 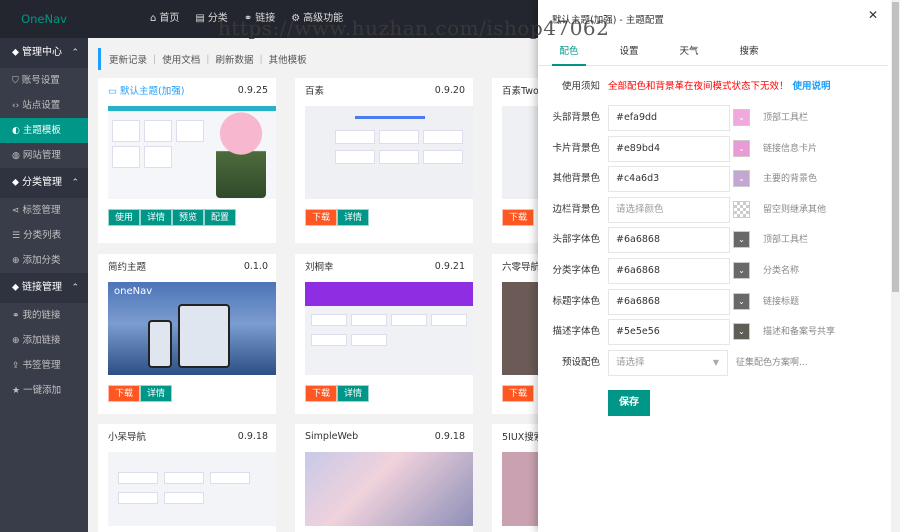 I want to click on code-icon: ‹›, so click(x=16, y=106).